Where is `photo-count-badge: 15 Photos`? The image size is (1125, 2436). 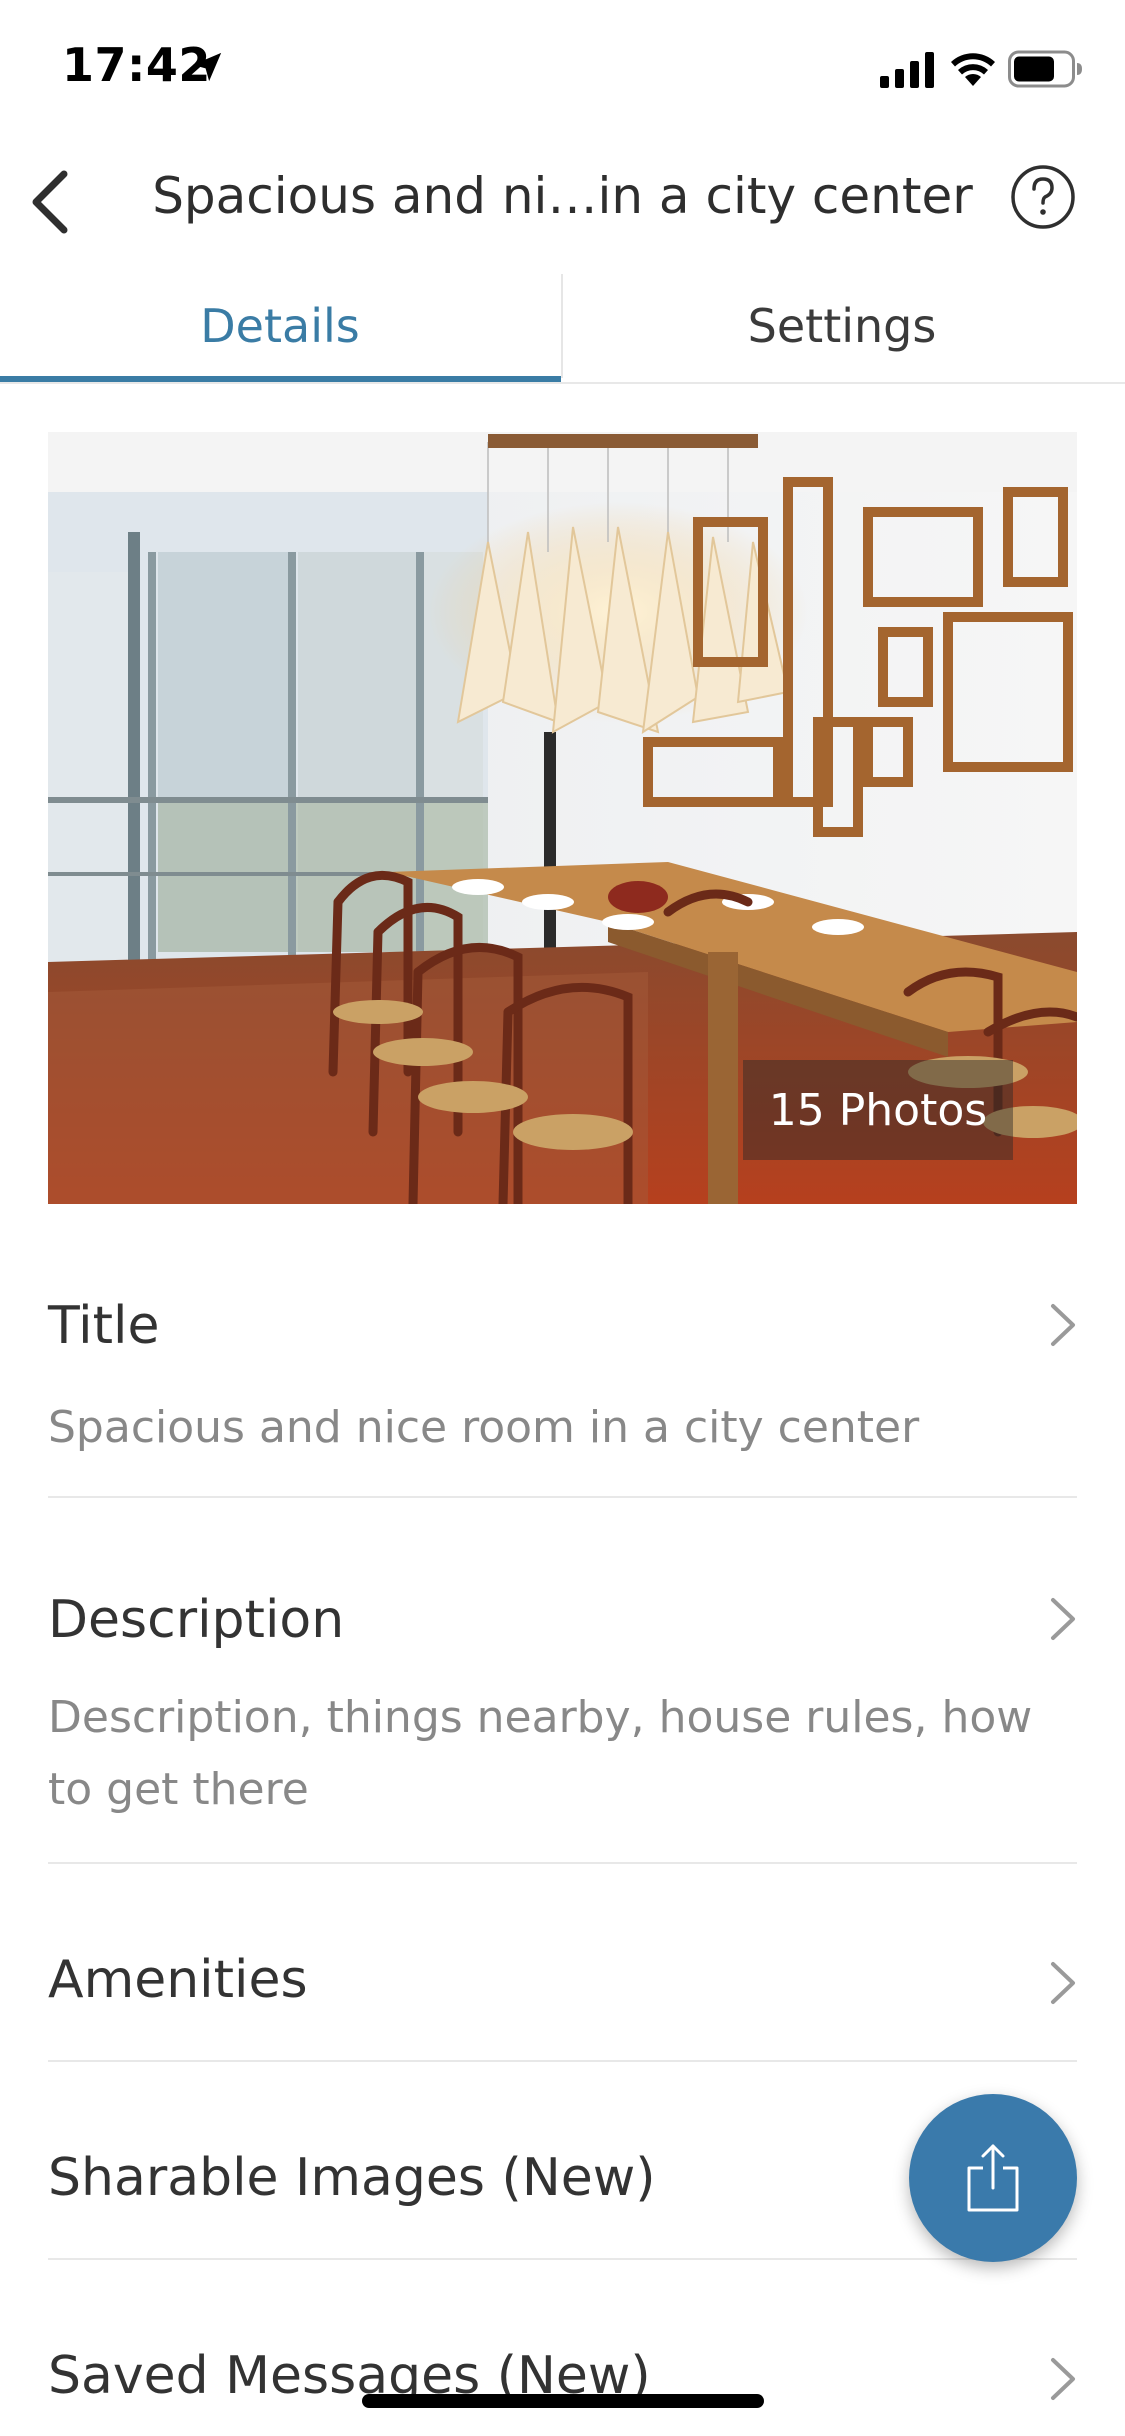
photo-count-badge: 15 Photos is located at coordinates (878, 1110).